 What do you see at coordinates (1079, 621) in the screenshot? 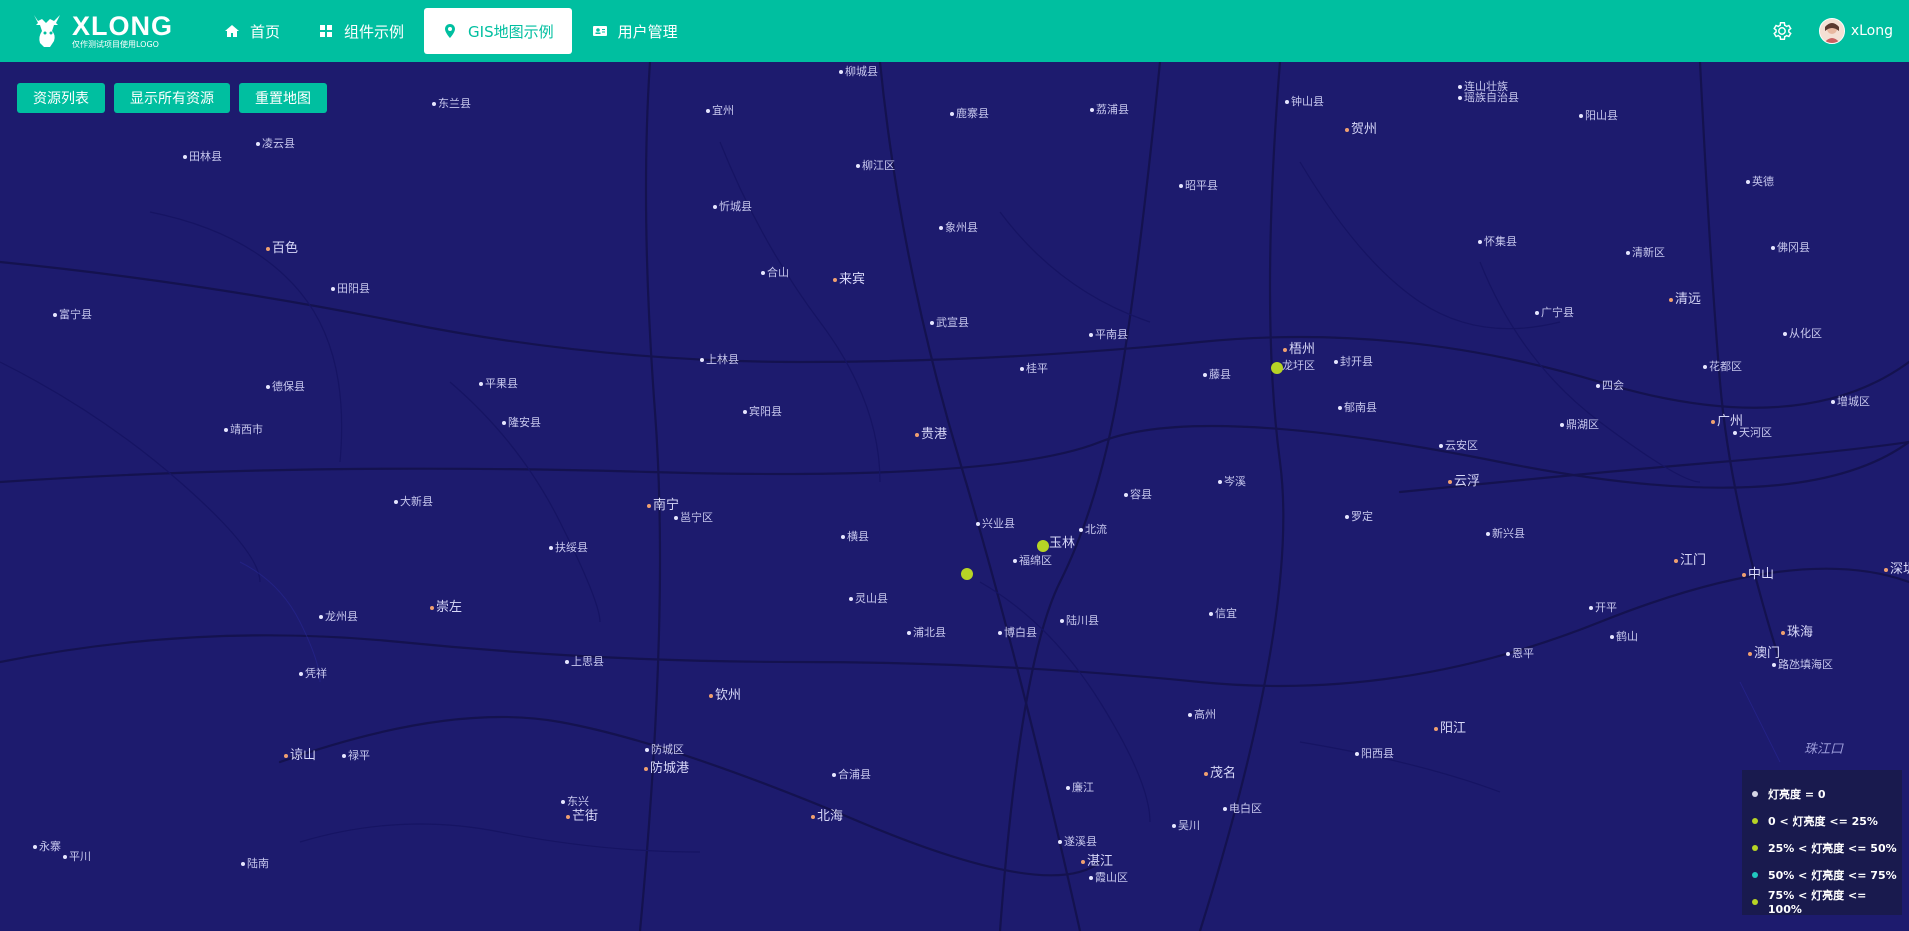
I see `map-label: 陆川县` at bounding box center [1079, 621].